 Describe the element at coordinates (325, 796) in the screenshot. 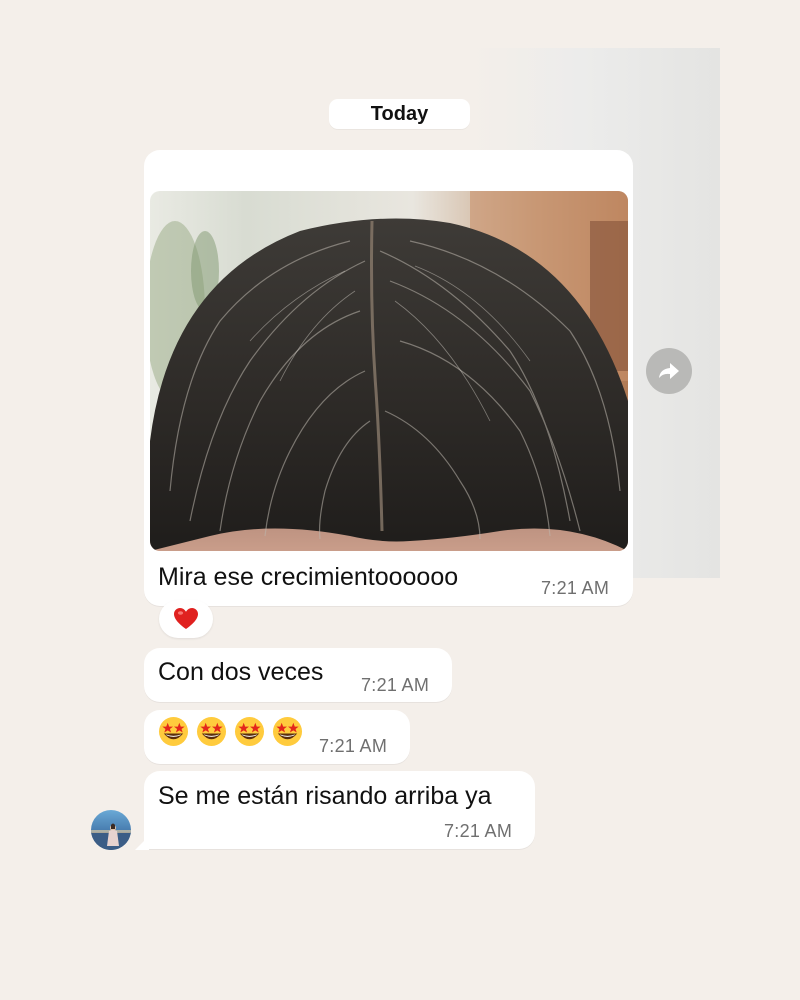

I see `message-text: Se me están risando arriba ya` at that location.